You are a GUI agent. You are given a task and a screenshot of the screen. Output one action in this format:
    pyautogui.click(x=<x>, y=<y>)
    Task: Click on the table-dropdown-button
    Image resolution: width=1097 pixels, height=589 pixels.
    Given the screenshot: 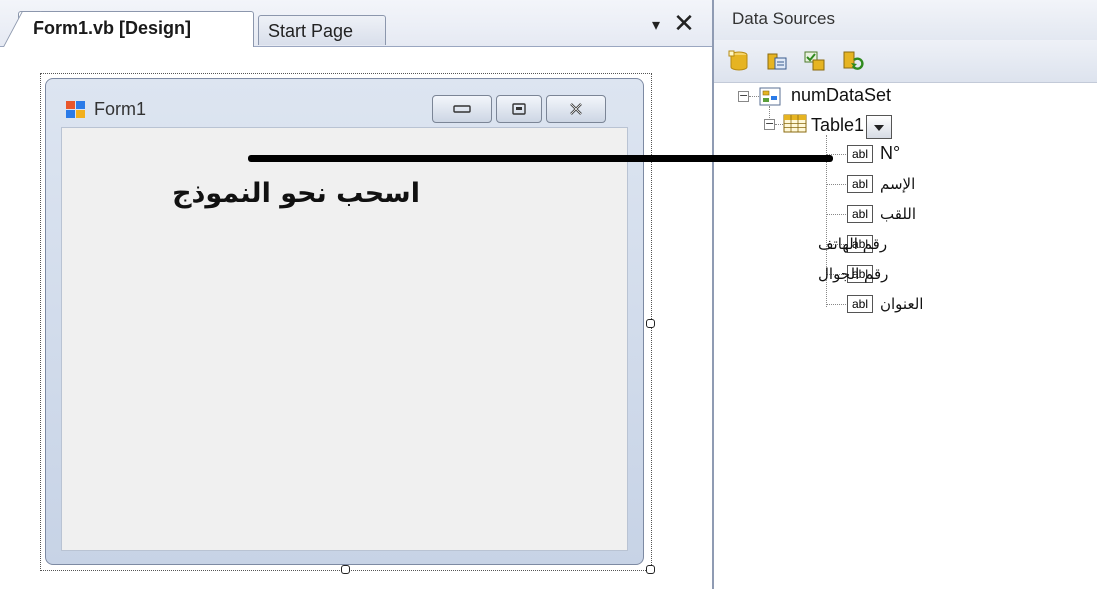 What is the action you would take?
    pyautogui.click(x=879, y=127)
    